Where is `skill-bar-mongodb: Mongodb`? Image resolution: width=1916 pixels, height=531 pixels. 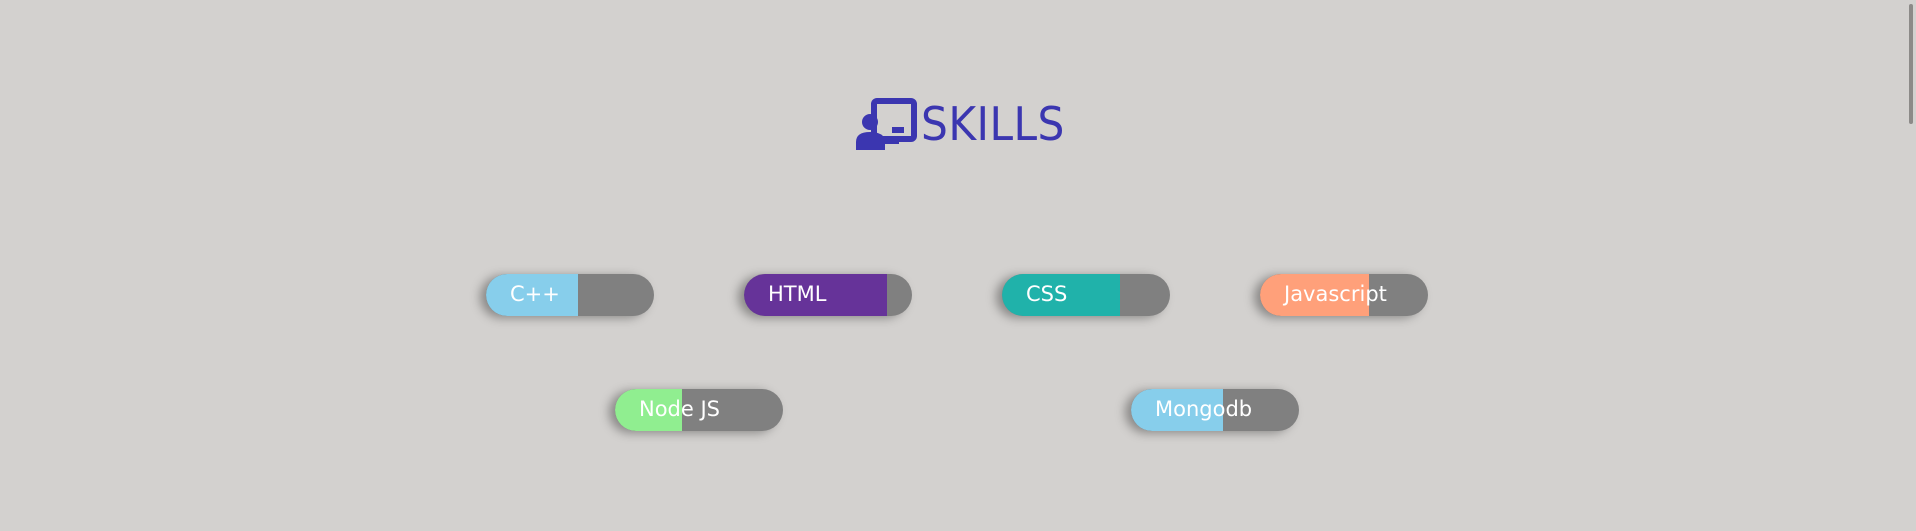 skill-bar-mongodb: Mongodb is located at coordinates (1215, 410).